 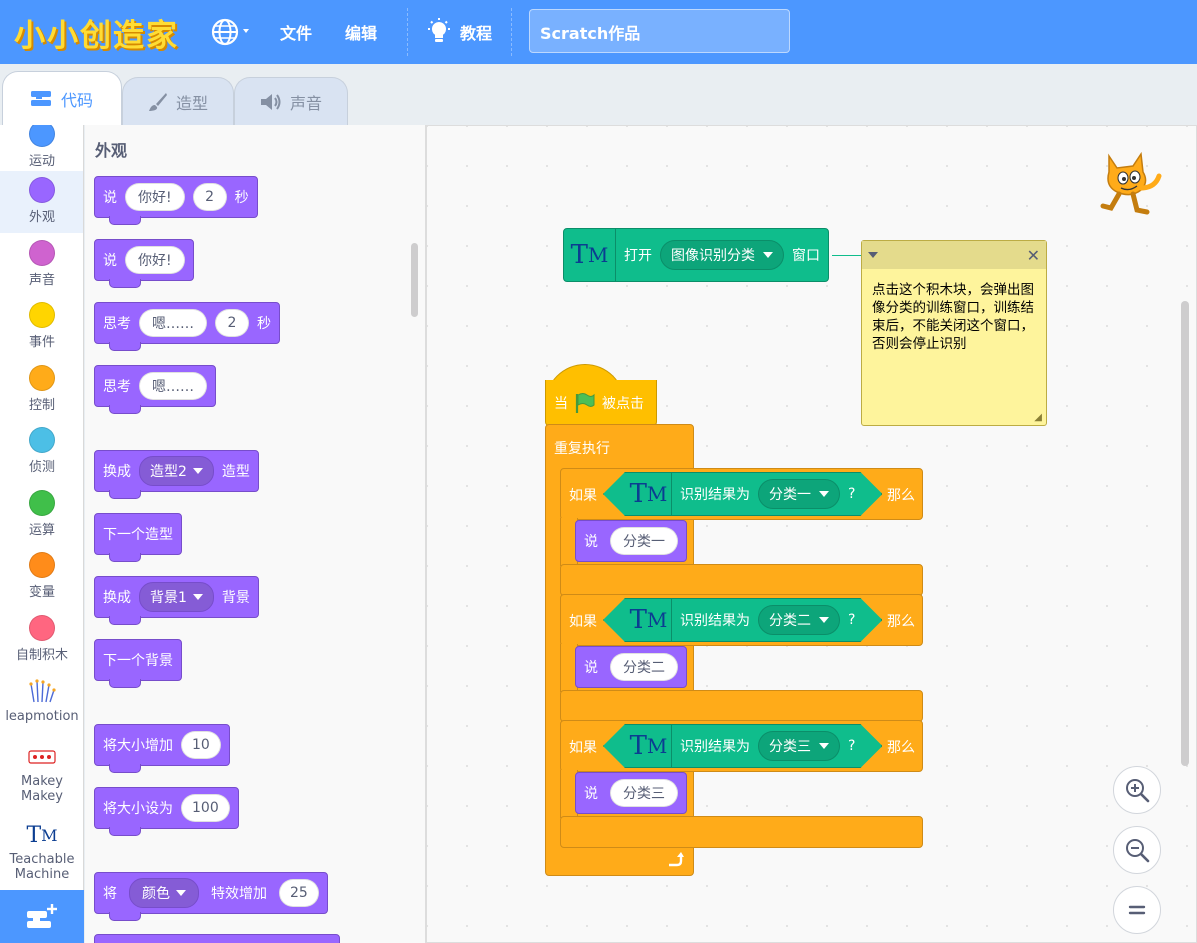 I want to click on tab-costumes: 造型, so click(x=178, y=101).